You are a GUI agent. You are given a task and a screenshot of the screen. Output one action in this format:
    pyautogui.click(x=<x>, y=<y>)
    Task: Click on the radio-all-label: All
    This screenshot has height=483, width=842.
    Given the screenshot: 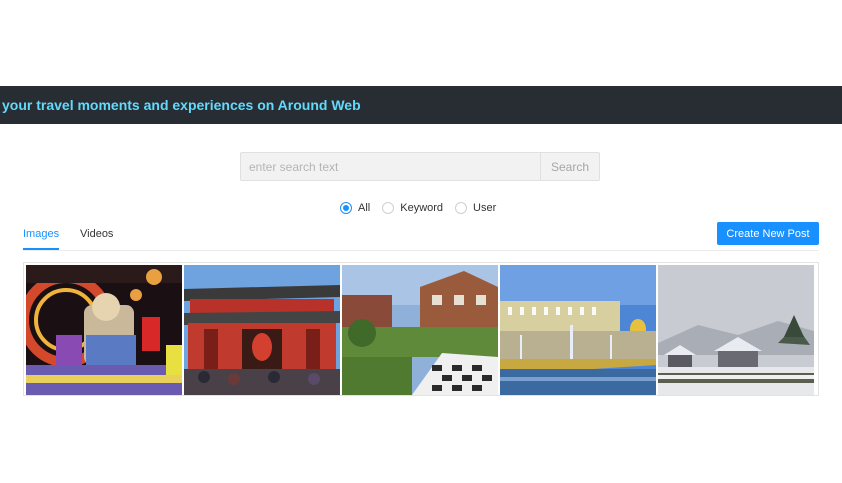 What is the action you would take?
    pyautogui.click(x=364, y=208)
    